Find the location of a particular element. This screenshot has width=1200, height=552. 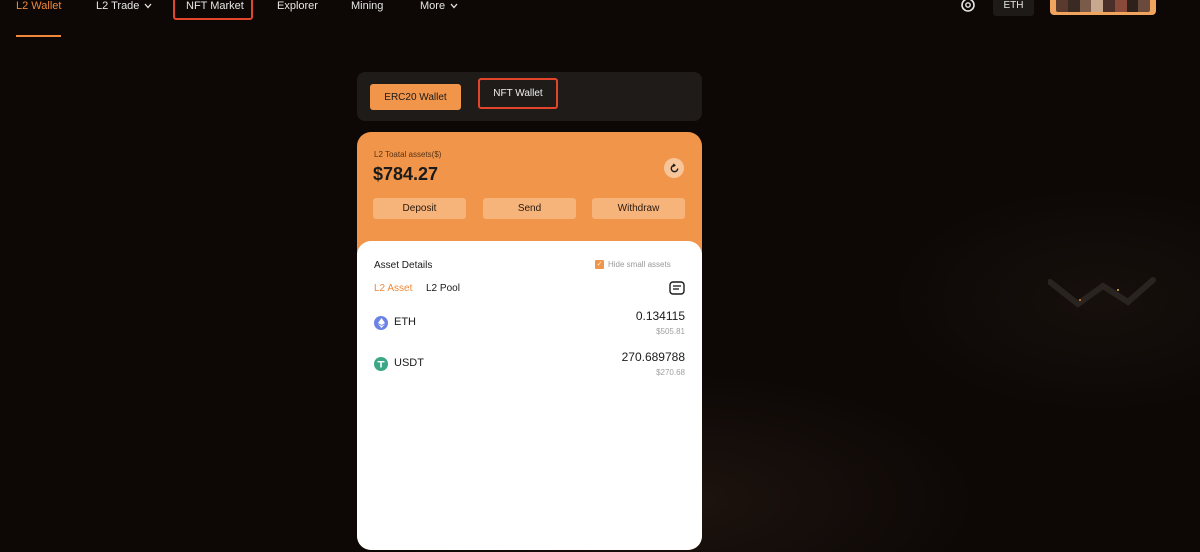

nav-more: More is located at coordinates (439, 8).